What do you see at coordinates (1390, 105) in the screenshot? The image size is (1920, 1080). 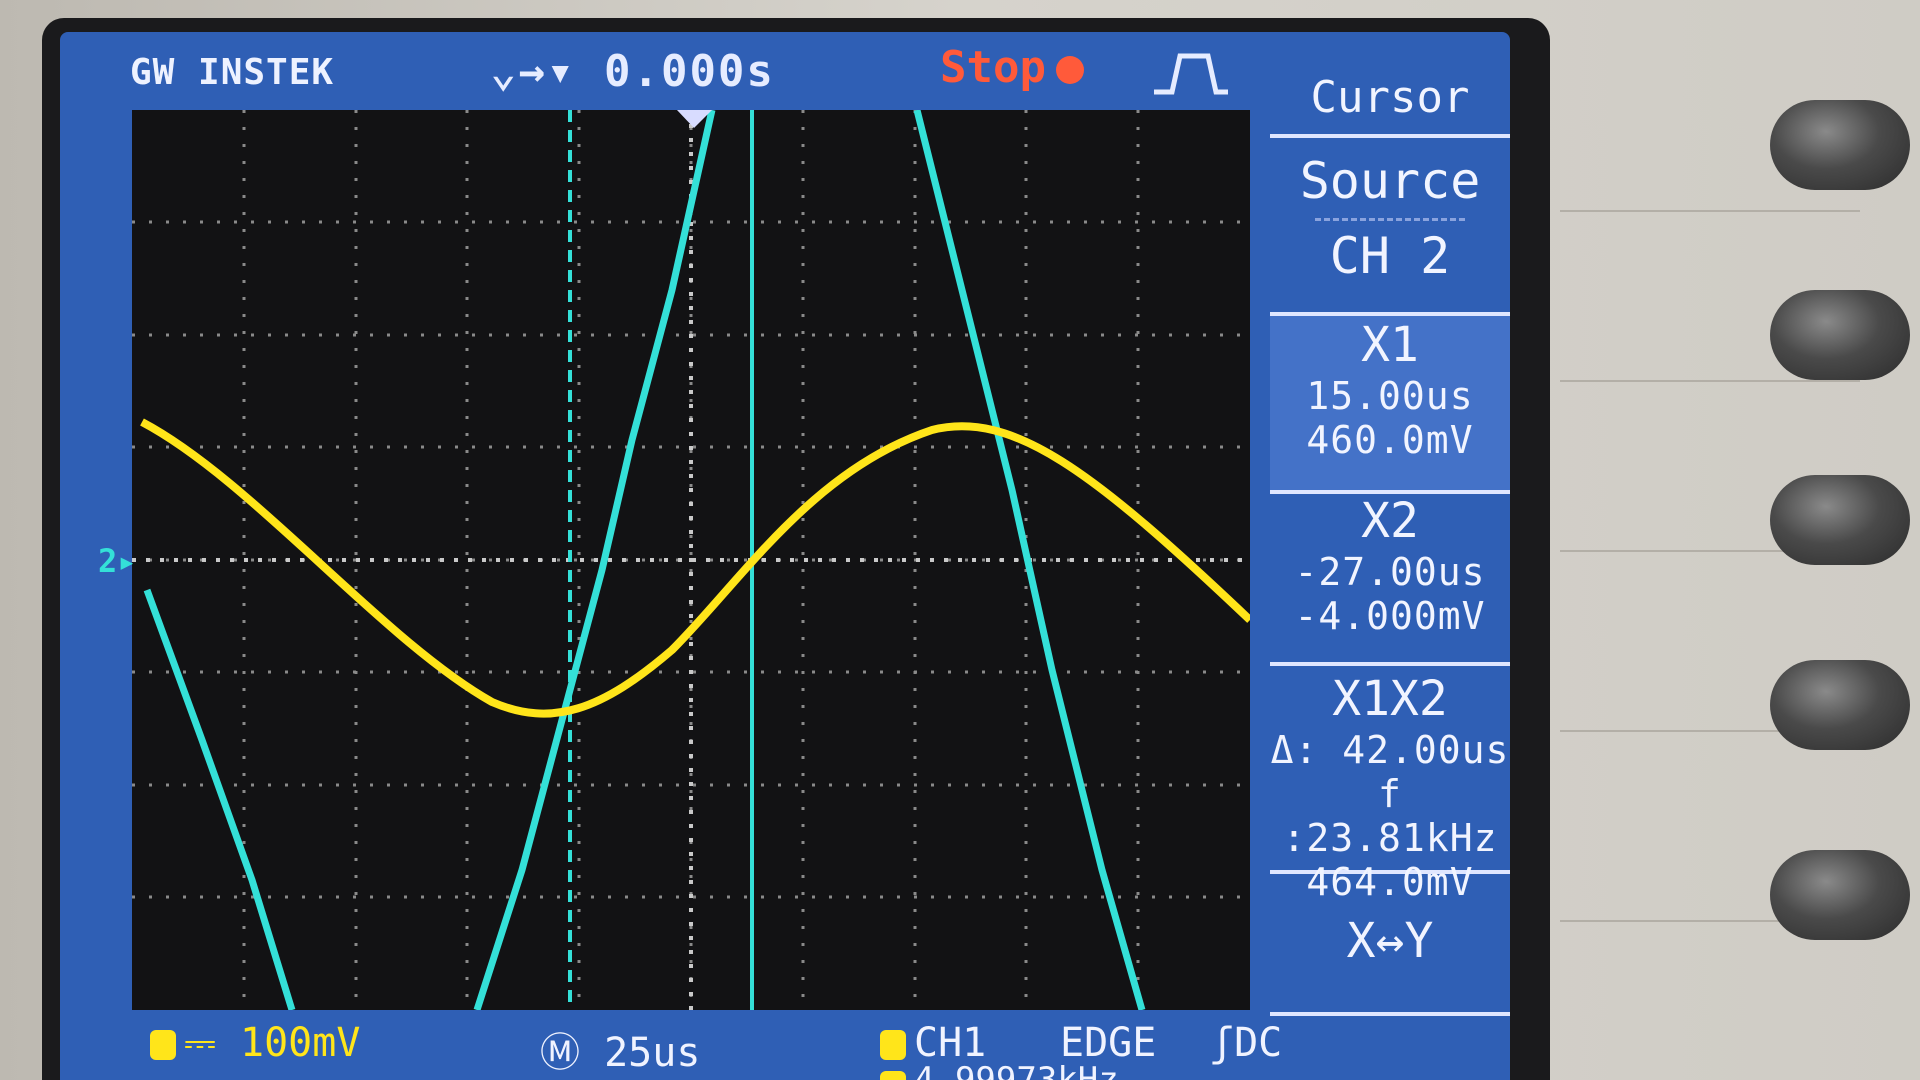 I see `menu-title: Cursor` at bounding box center [1390, 105].